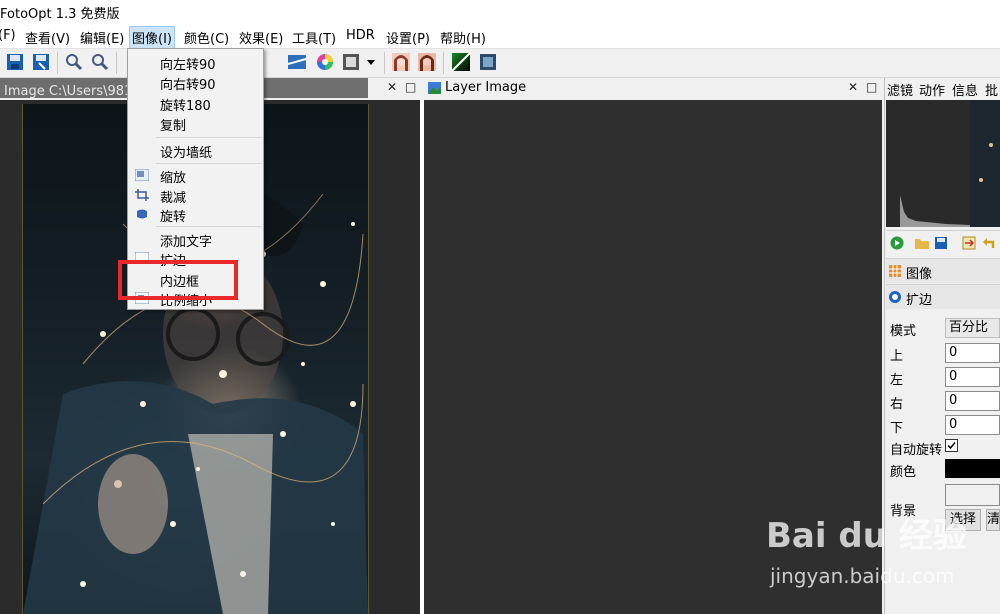 The height and width of the screenshot is (614, 1000). What do you see at coordinates (897, 380) in the screenshot?
I see `left-label: 左` at bounding box center [897, 380].